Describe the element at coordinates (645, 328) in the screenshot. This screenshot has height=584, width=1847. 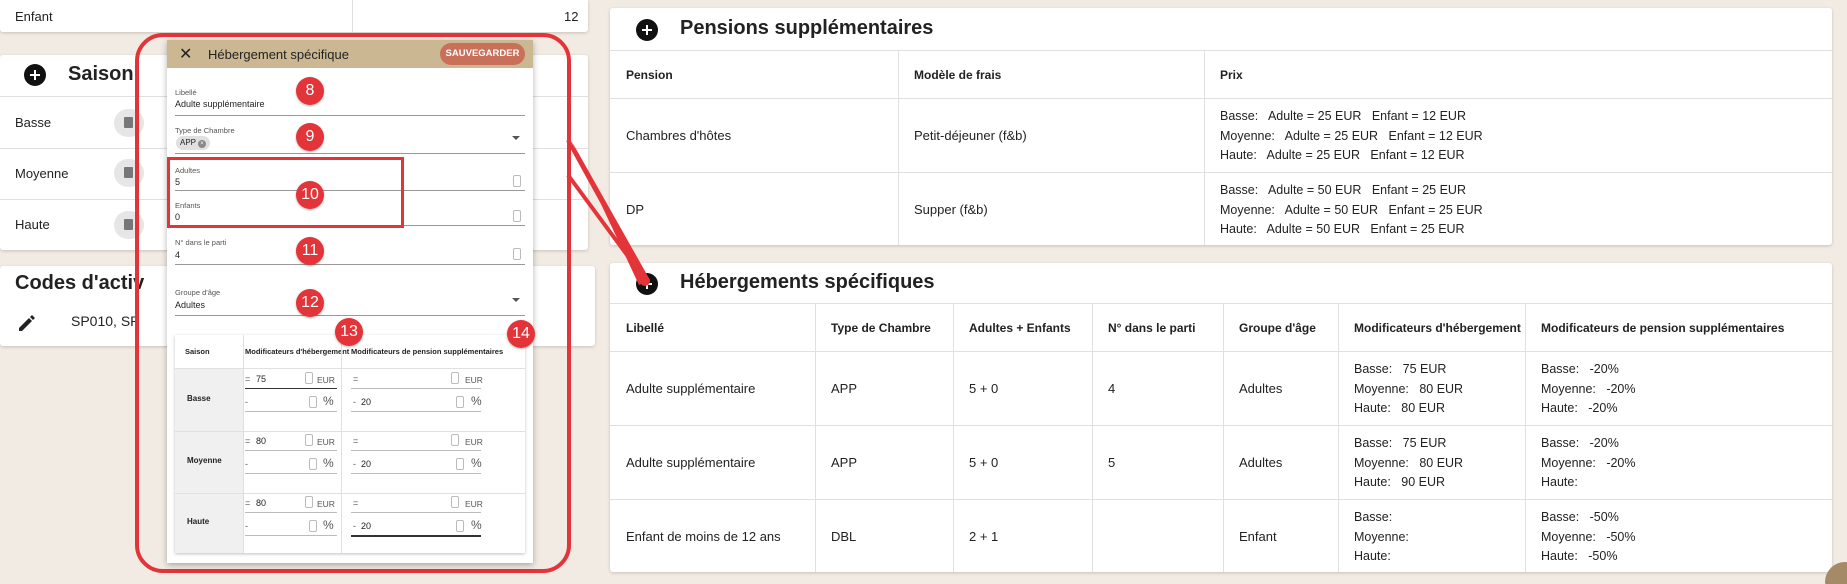
I see `column-header: Libellé` at that location.